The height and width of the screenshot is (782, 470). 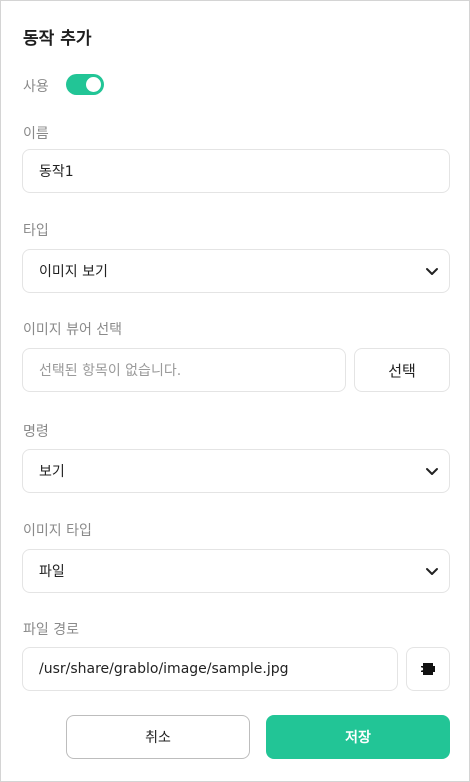 What do you see at coordinates (73, 330) in the screenshot?
I see `viewer-label: 이미지 뷰어 선택` at bounding box center [73, 330].